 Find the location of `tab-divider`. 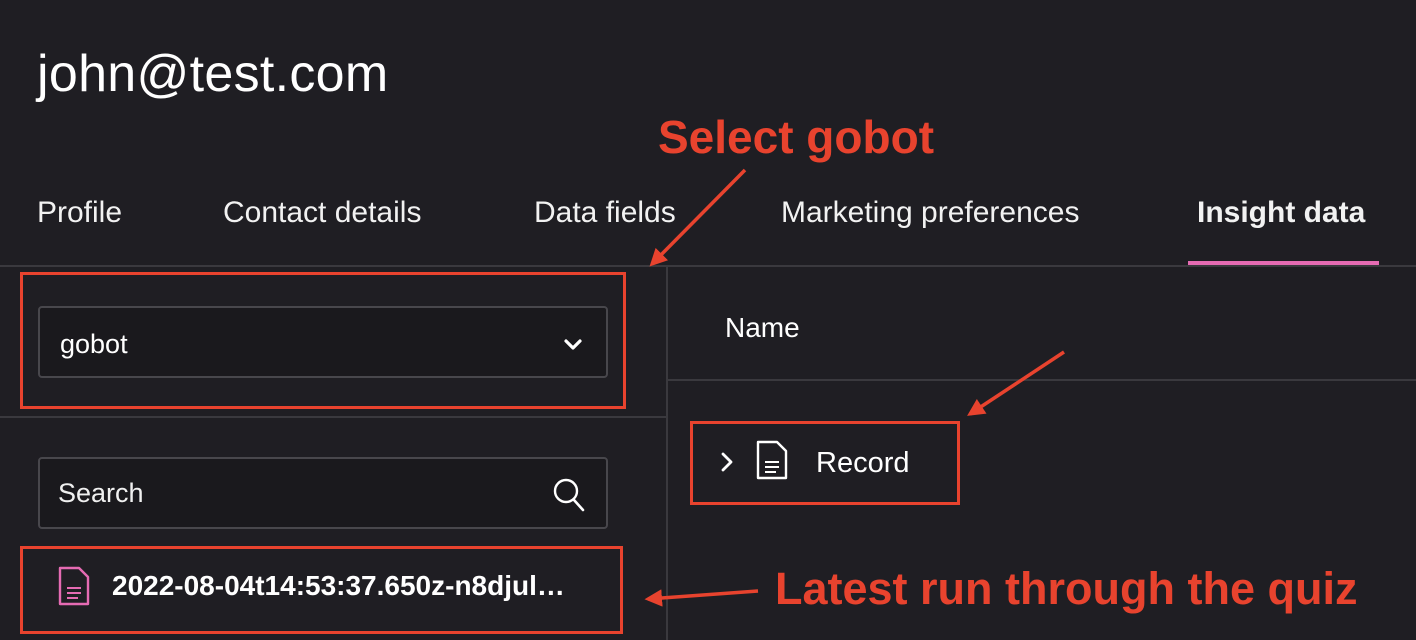

tab-divider is located at coordinates (708, 266).